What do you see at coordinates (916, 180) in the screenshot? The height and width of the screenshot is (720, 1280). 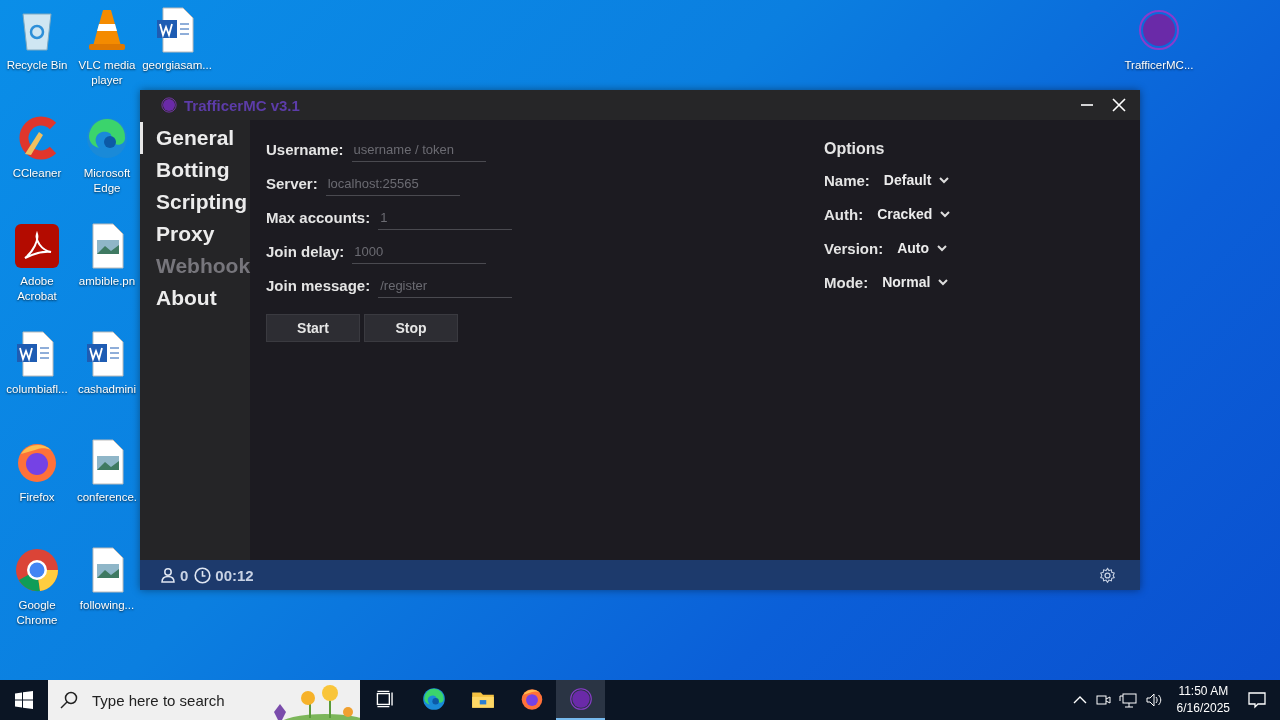 I see `dropdown: Default` at bounding box center [916, 180].